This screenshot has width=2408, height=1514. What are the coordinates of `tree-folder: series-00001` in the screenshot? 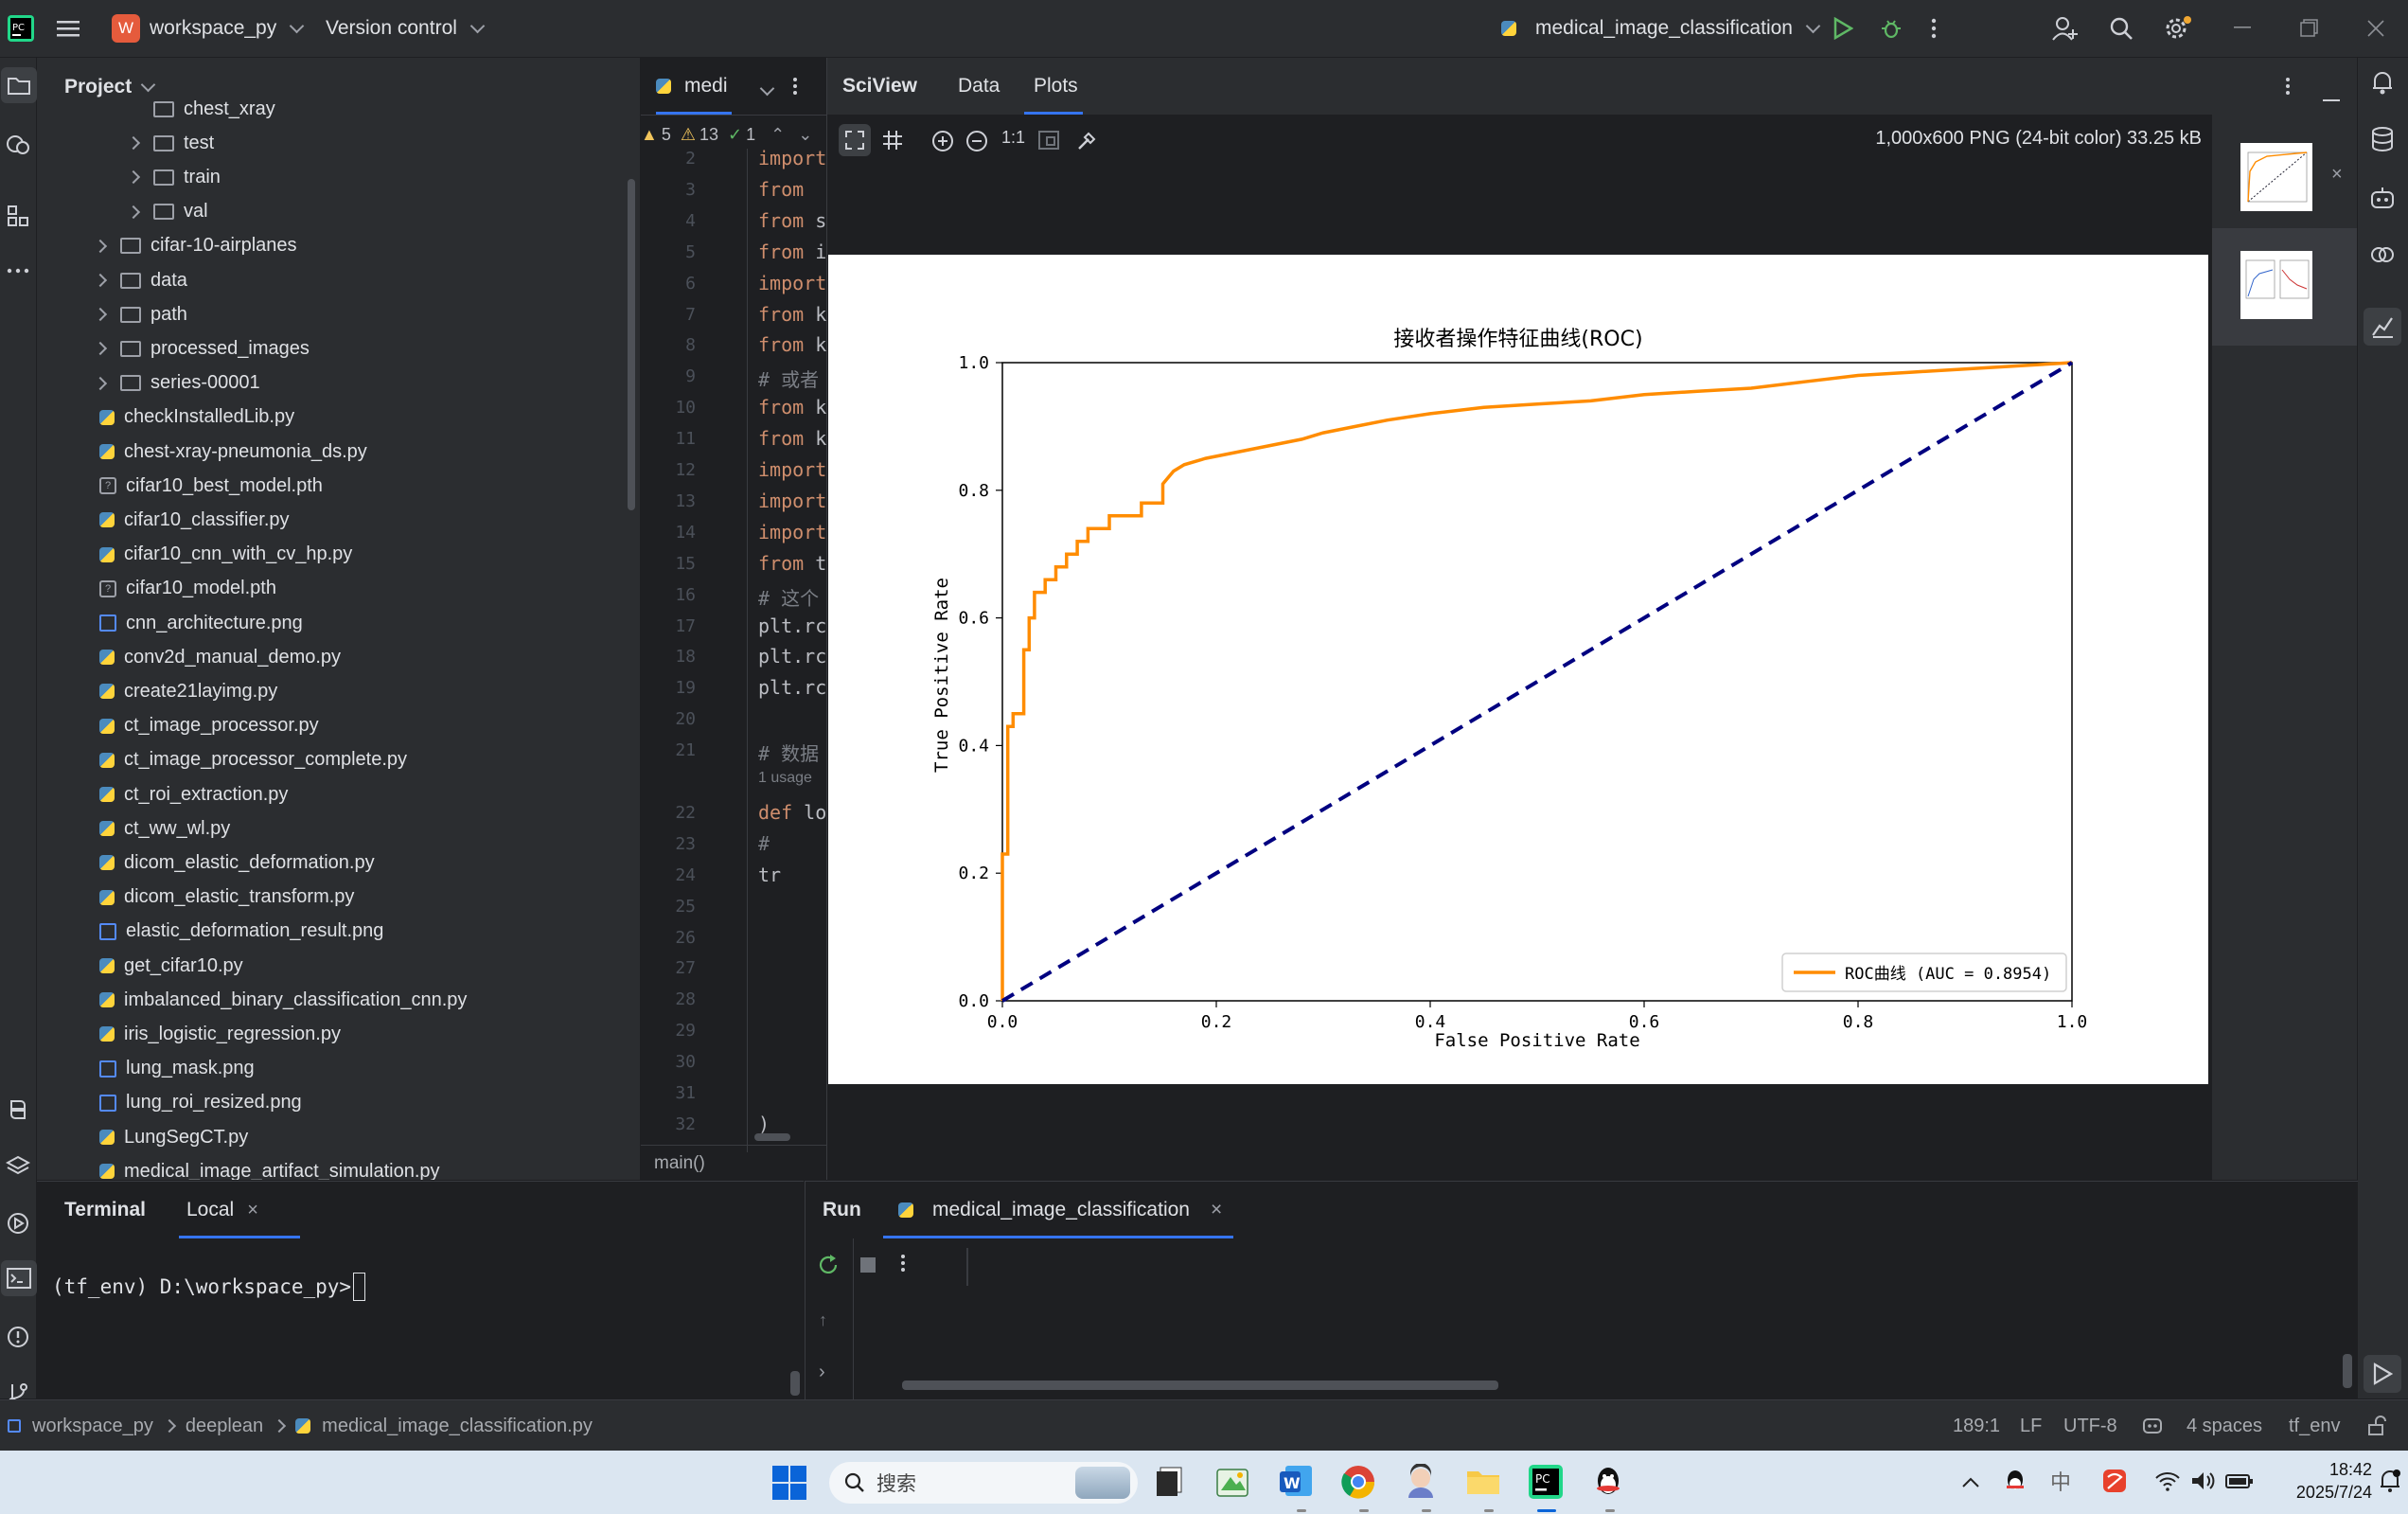 It's located at (176, 383).